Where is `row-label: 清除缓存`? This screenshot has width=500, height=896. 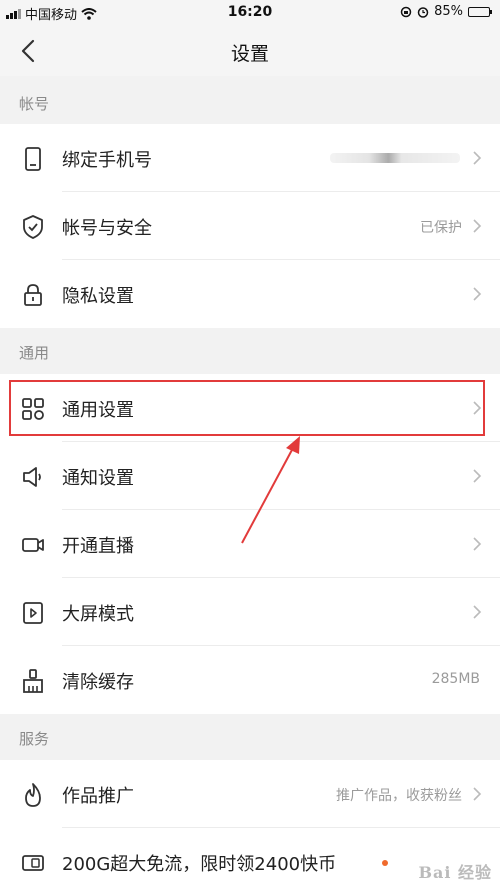 row-label: 清除缓存 is located at coordinates (98, 682).